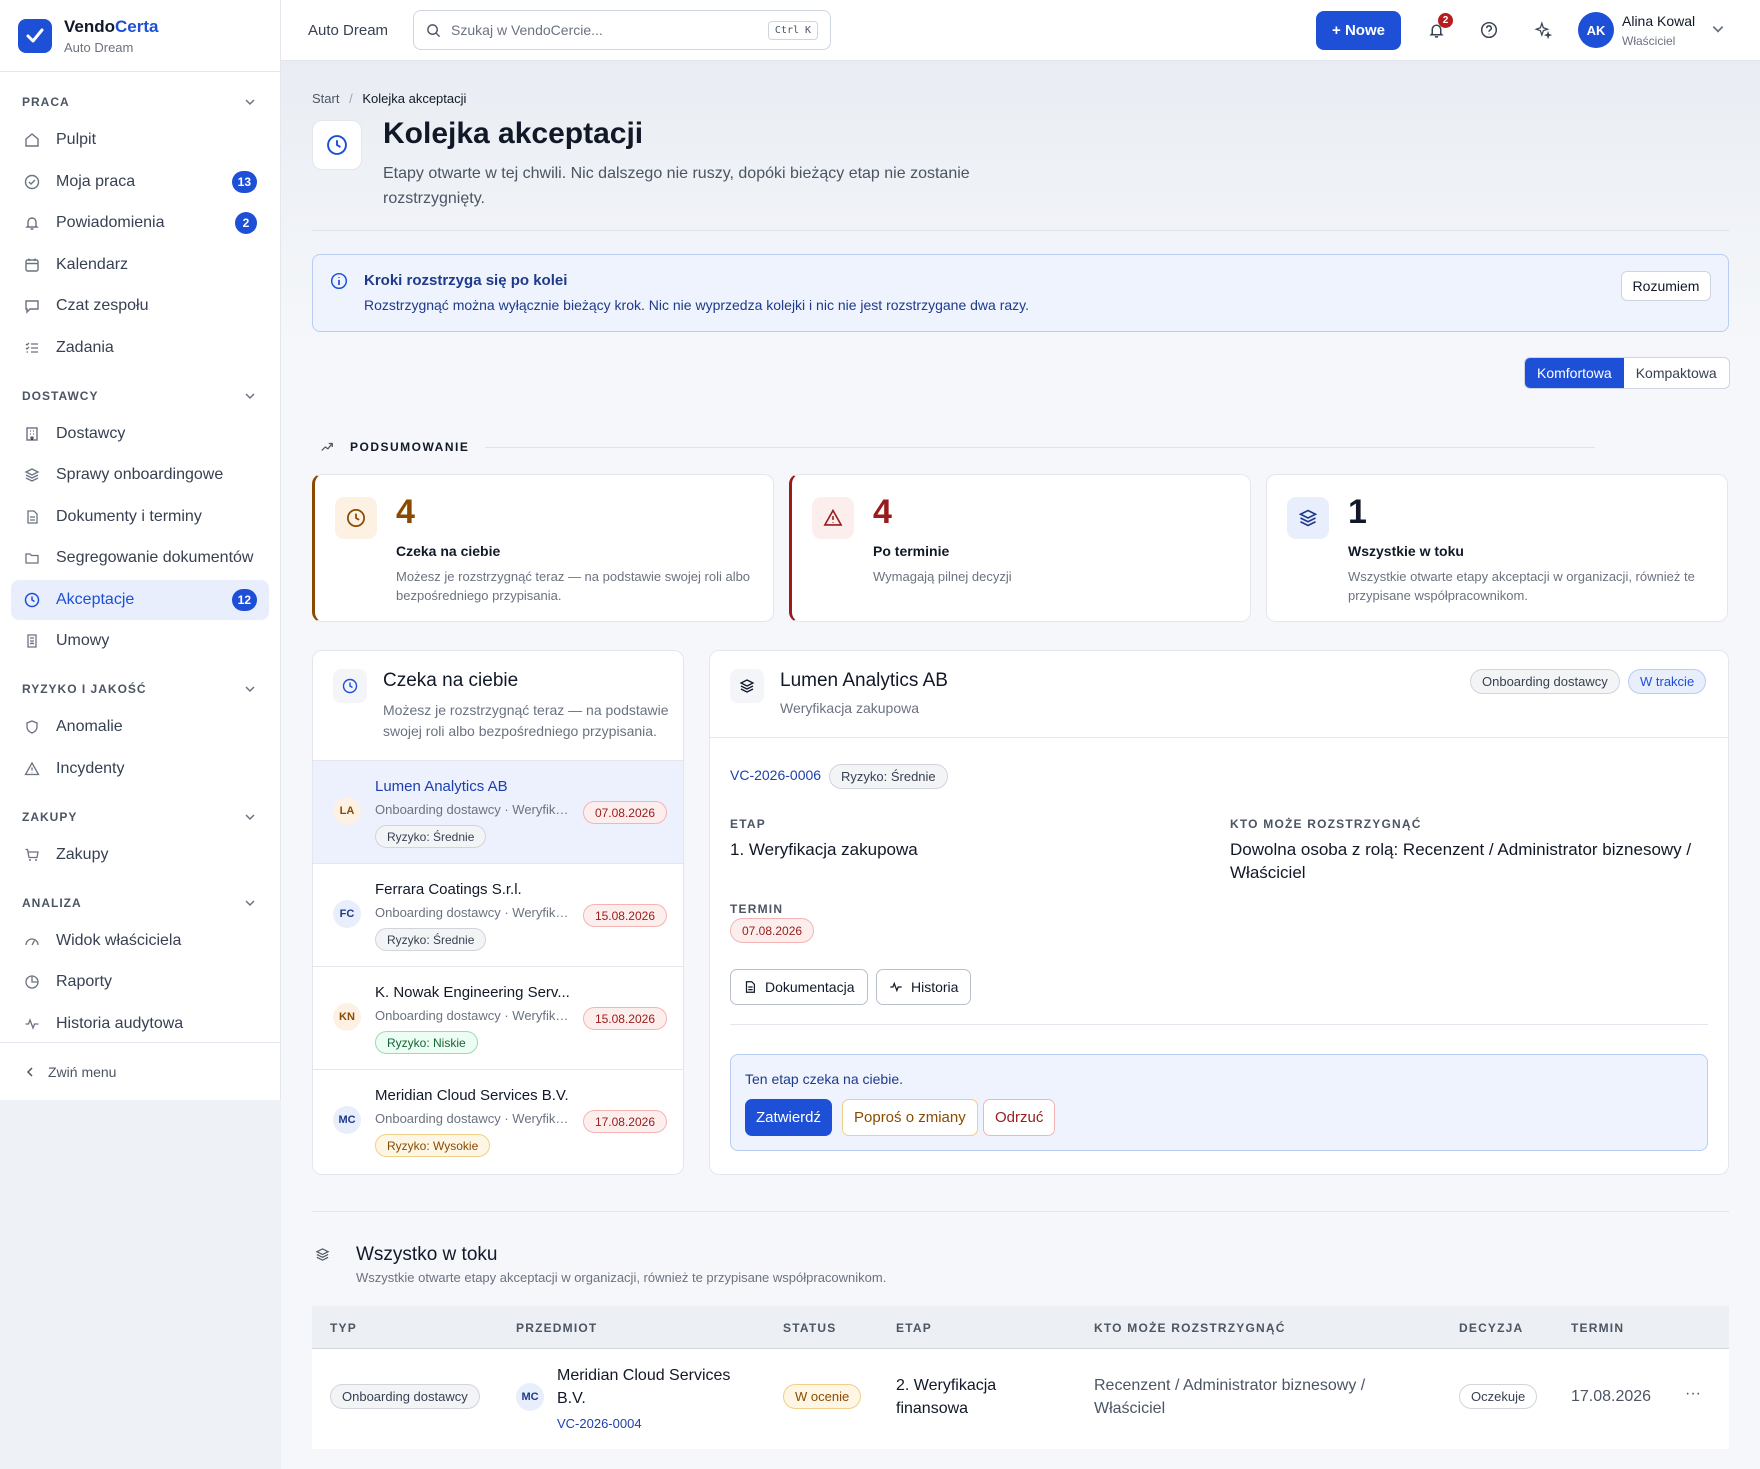 The width and height of the screenshot is (1760, 1469). I want to click on breadcrumb-start: Start, so click(325, 98).